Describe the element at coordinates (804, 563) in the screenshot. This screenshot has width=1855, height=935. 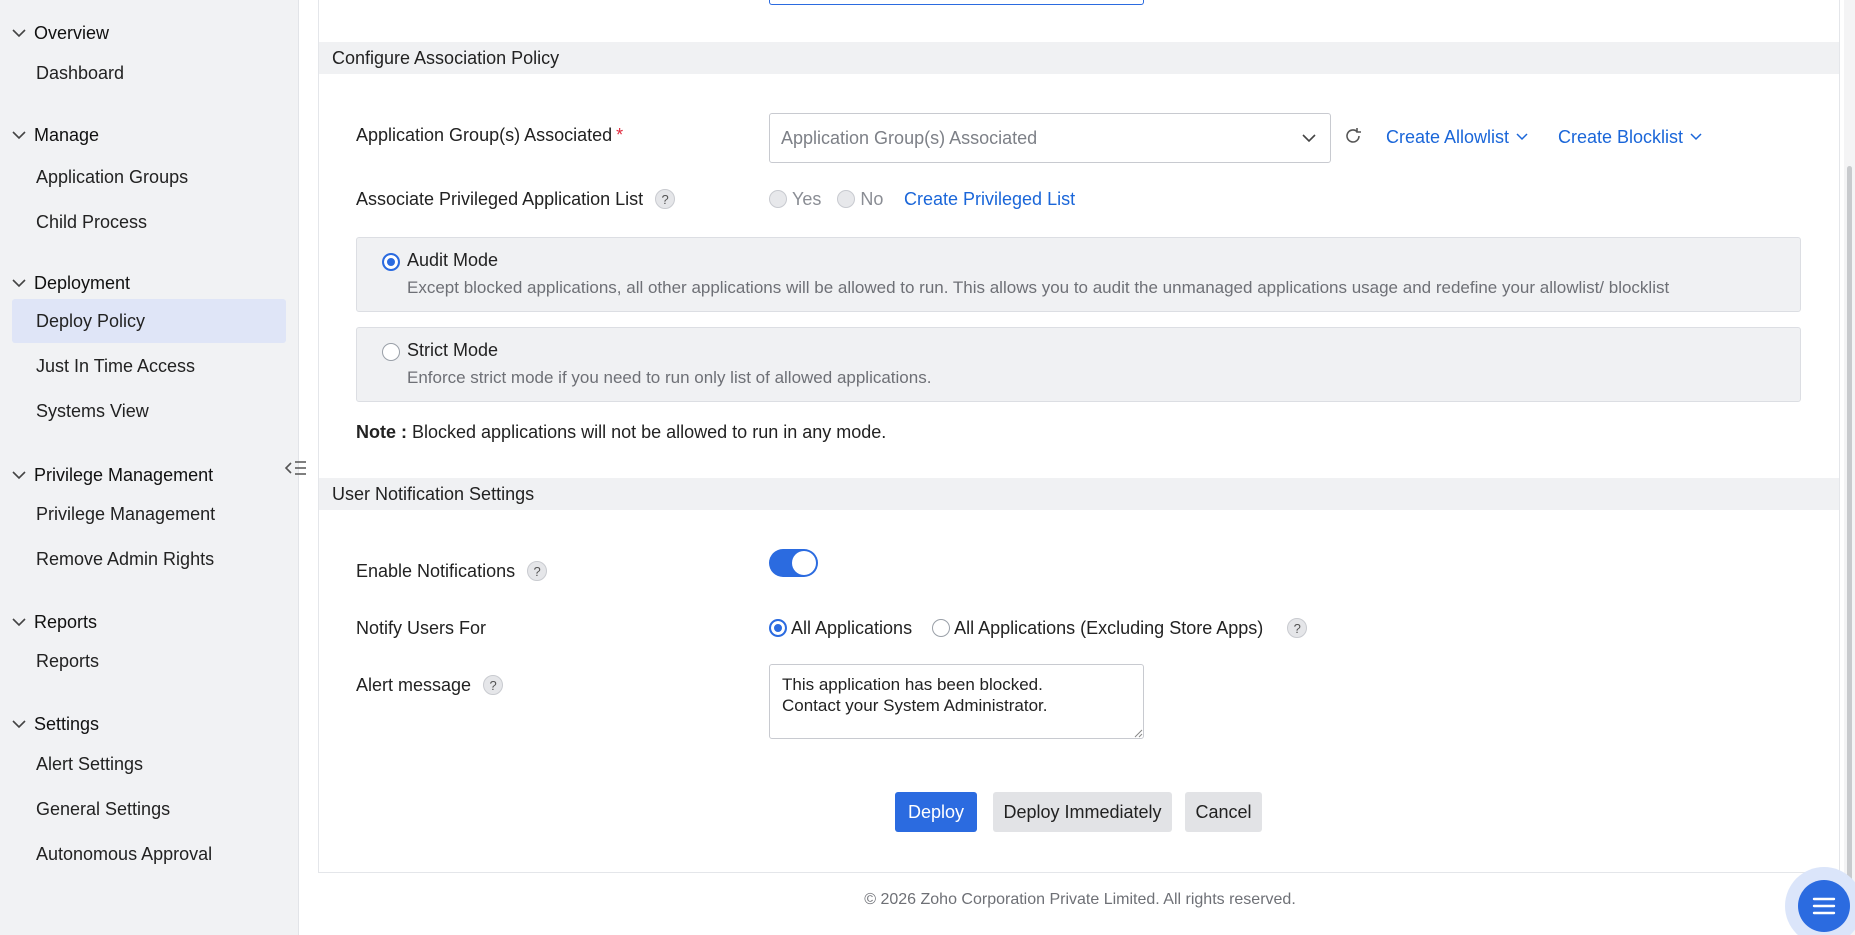
I see `toggle-knob` at that location.